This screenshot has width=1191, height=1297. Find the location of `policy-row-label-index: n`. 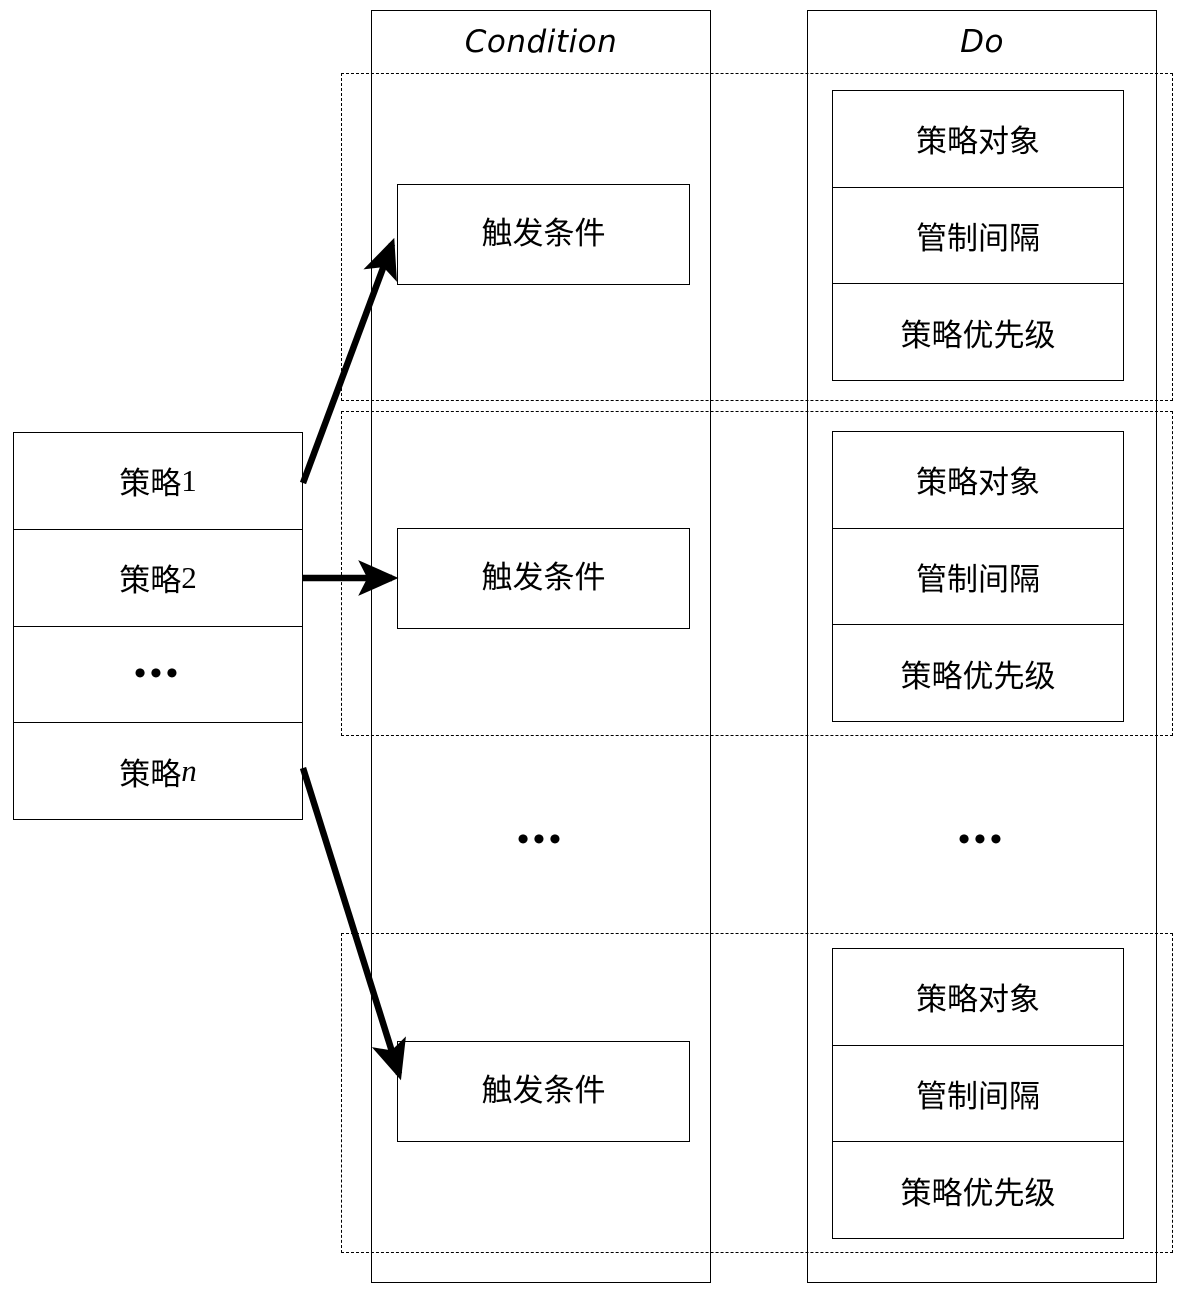

policy-row-label-index: n is located at coordinates (189, 771).